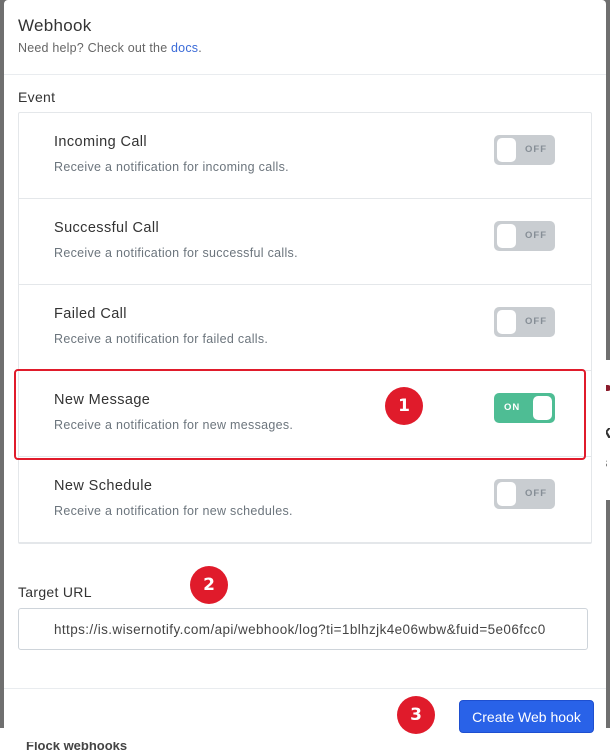 Image resolution: width=610 pixels, height=750 pixels. I want to click on help-prefix: Need help? Check out the, so click(93, 48).